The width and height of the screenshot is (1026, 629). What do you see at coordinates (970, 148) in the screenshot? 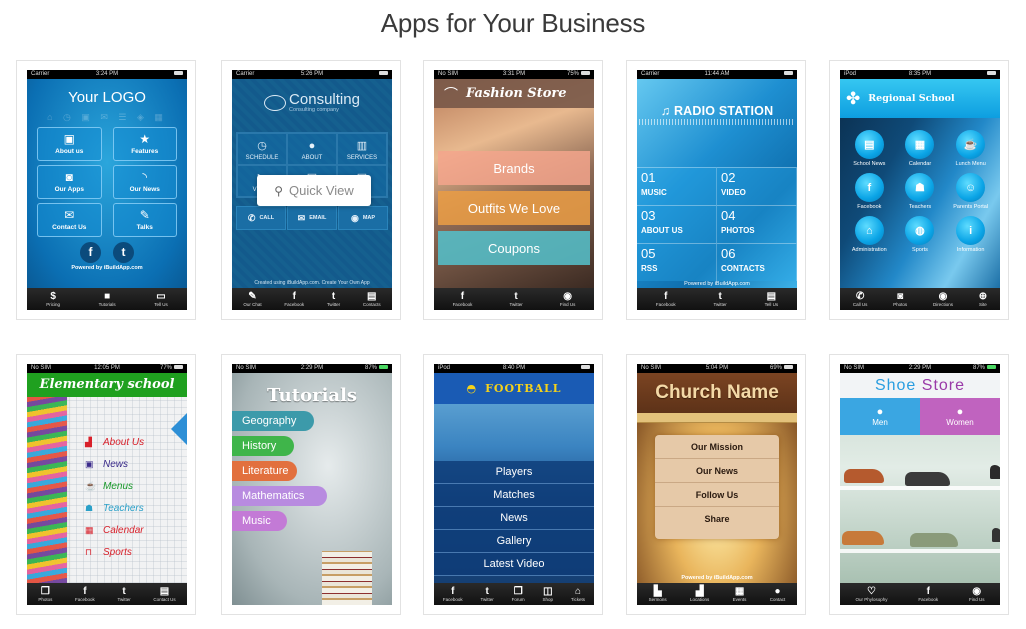
I see `menu-item-lunch-menu: ☕ Lunch Menu` at bounding box center [970, 148].